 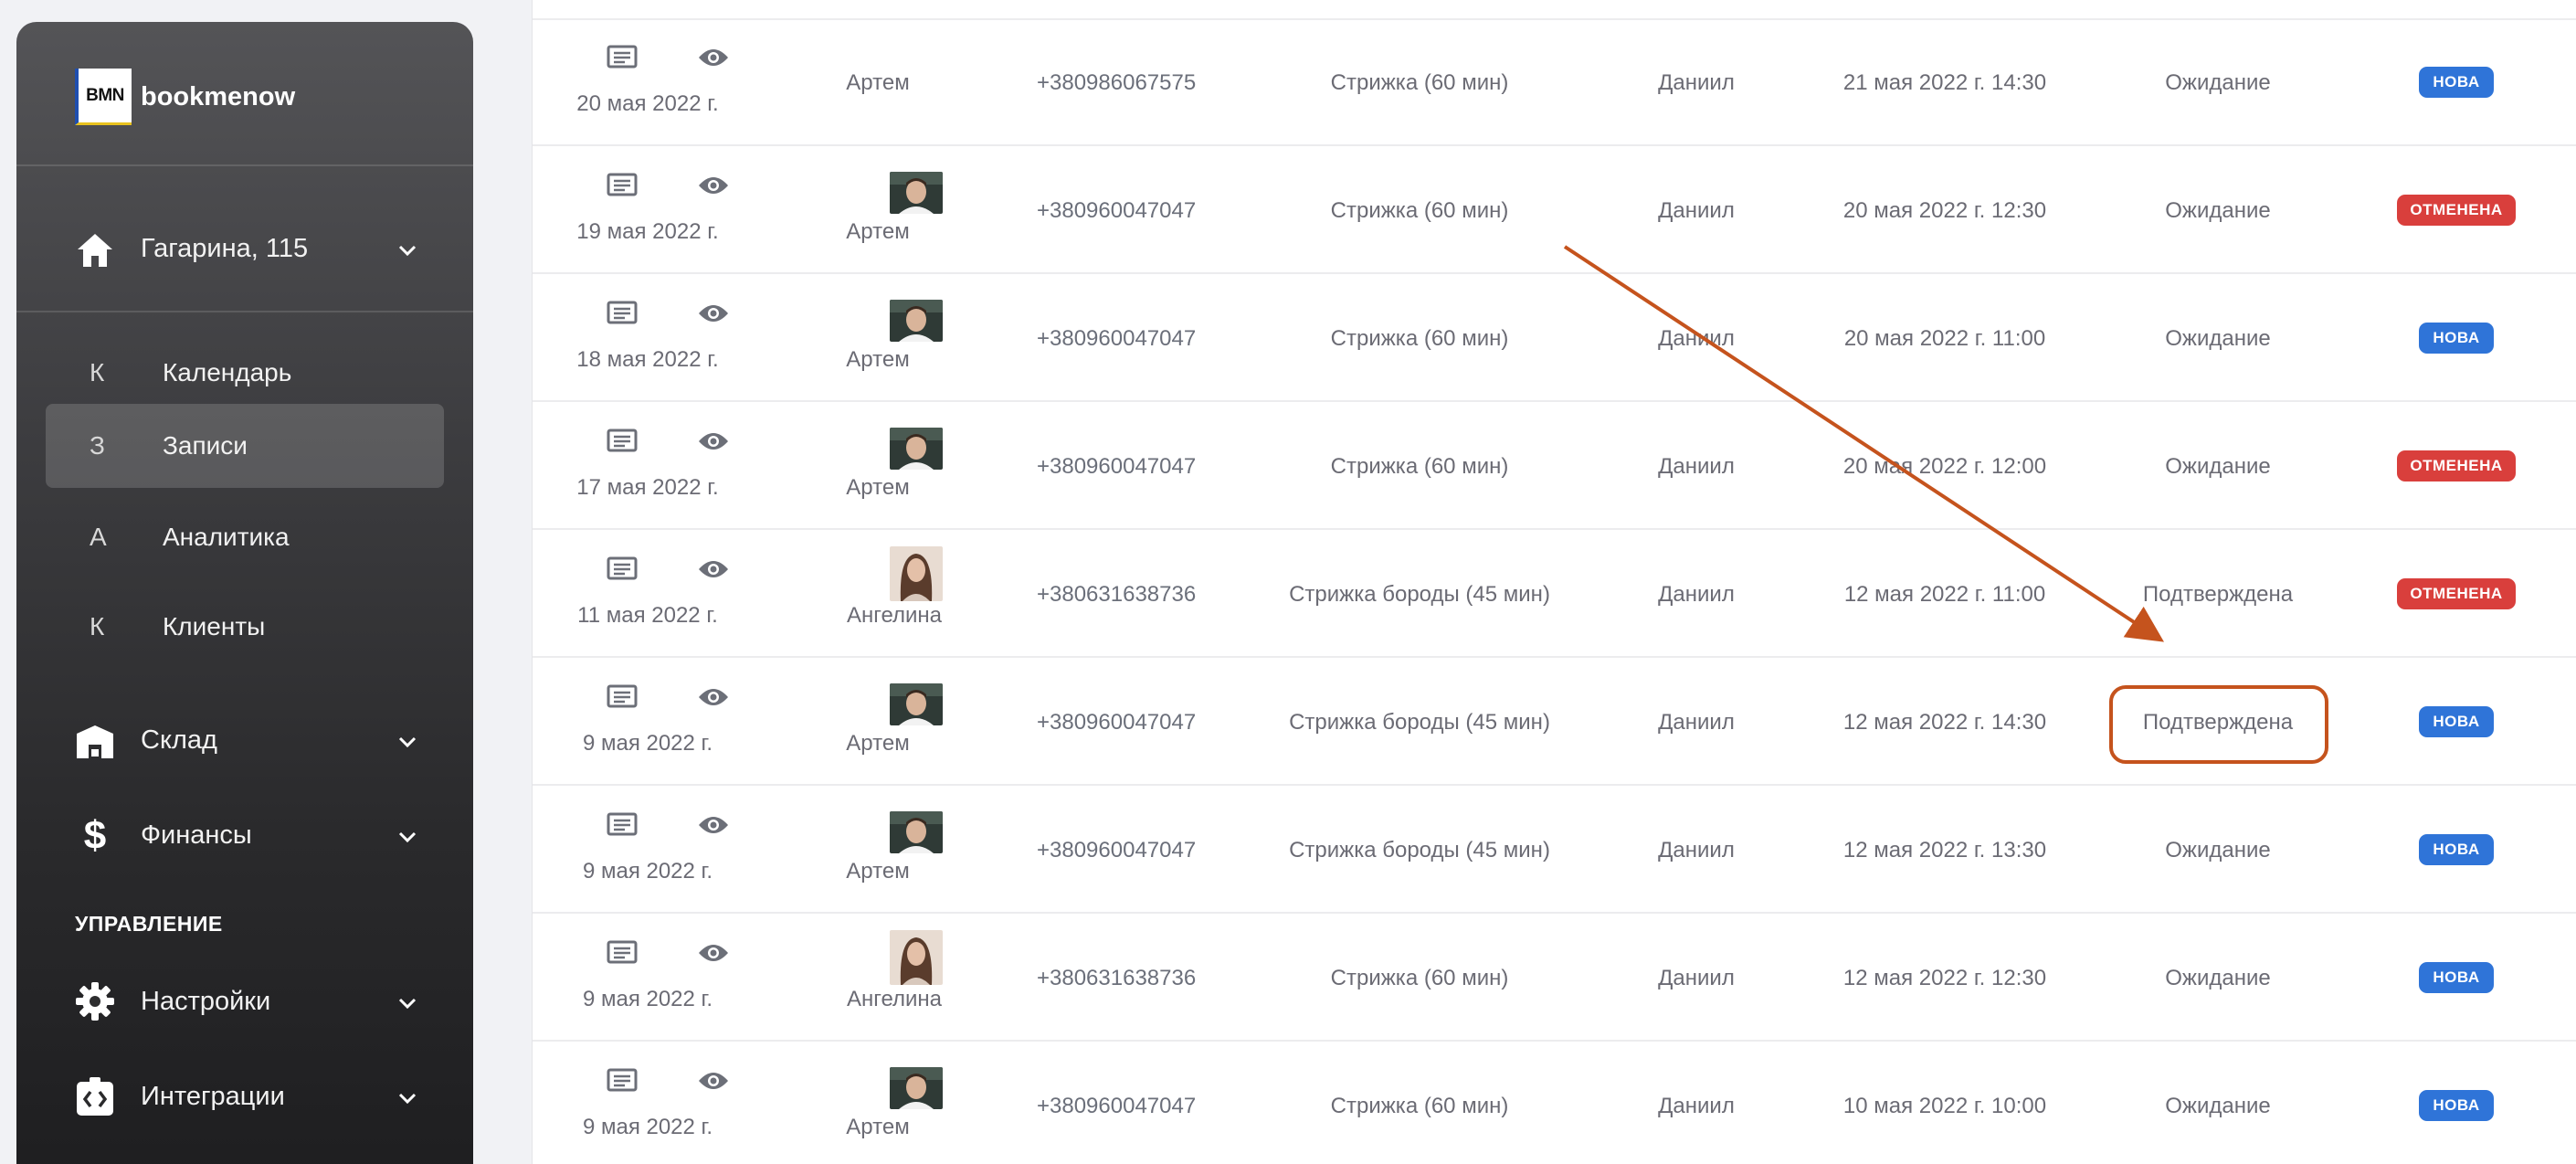 What do you see at coordinates (95, 1001) in the screenshot?
I see `gear-icon` at bounding box center [95, 1001].